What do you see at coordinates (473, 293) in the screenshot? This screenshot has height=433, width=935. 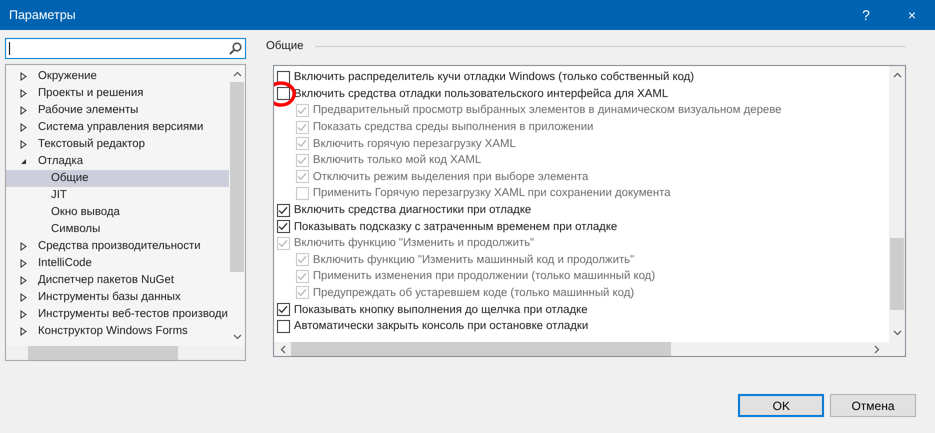 I see `option-label: Предупреждать об устаревшем коде (только машинный код)` at bounding box center [473, 293].